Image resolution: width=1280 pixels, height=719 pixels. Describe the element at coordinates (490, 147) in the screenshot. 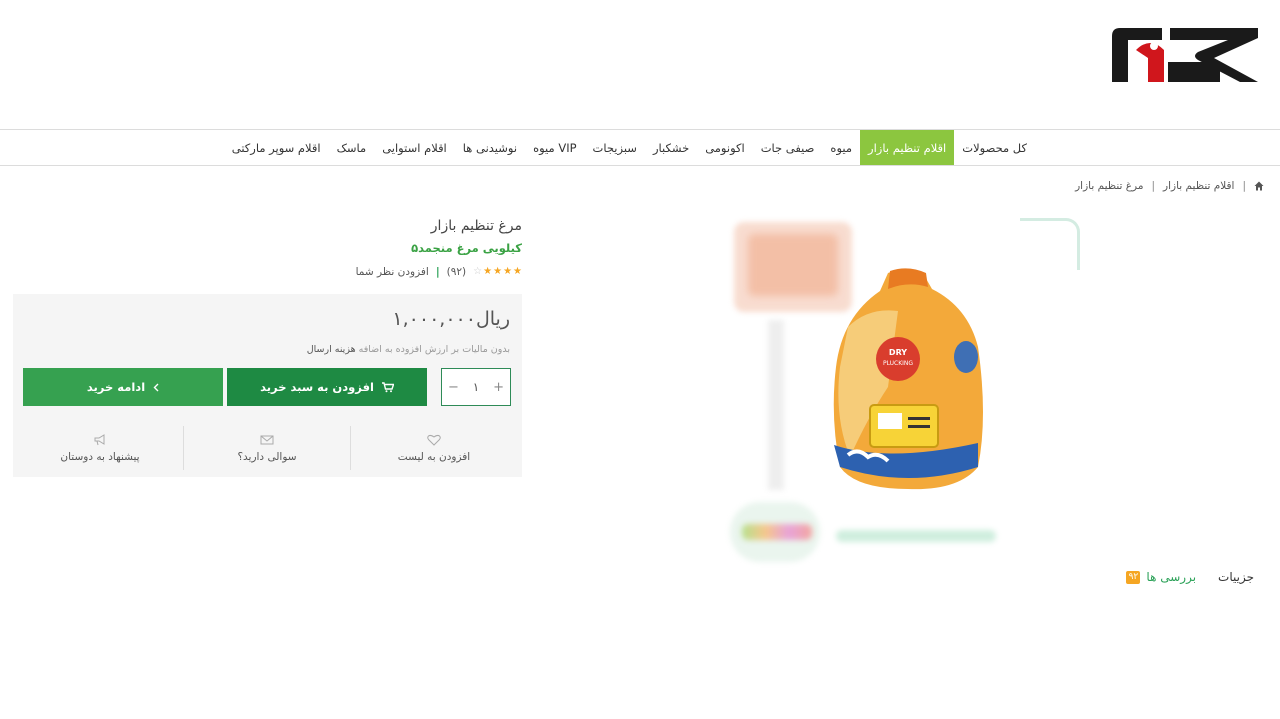

I see `nav-item-8: نوشیدنی ها` at that location.